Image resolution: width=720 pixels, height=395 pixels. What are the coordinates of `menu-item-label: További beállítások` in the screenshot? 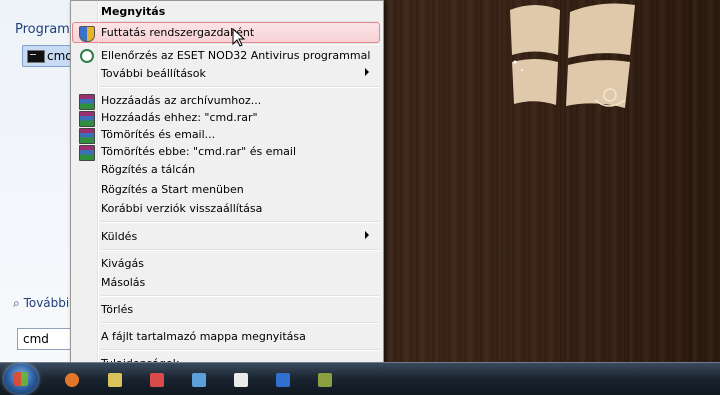 It's located at (153, 73).